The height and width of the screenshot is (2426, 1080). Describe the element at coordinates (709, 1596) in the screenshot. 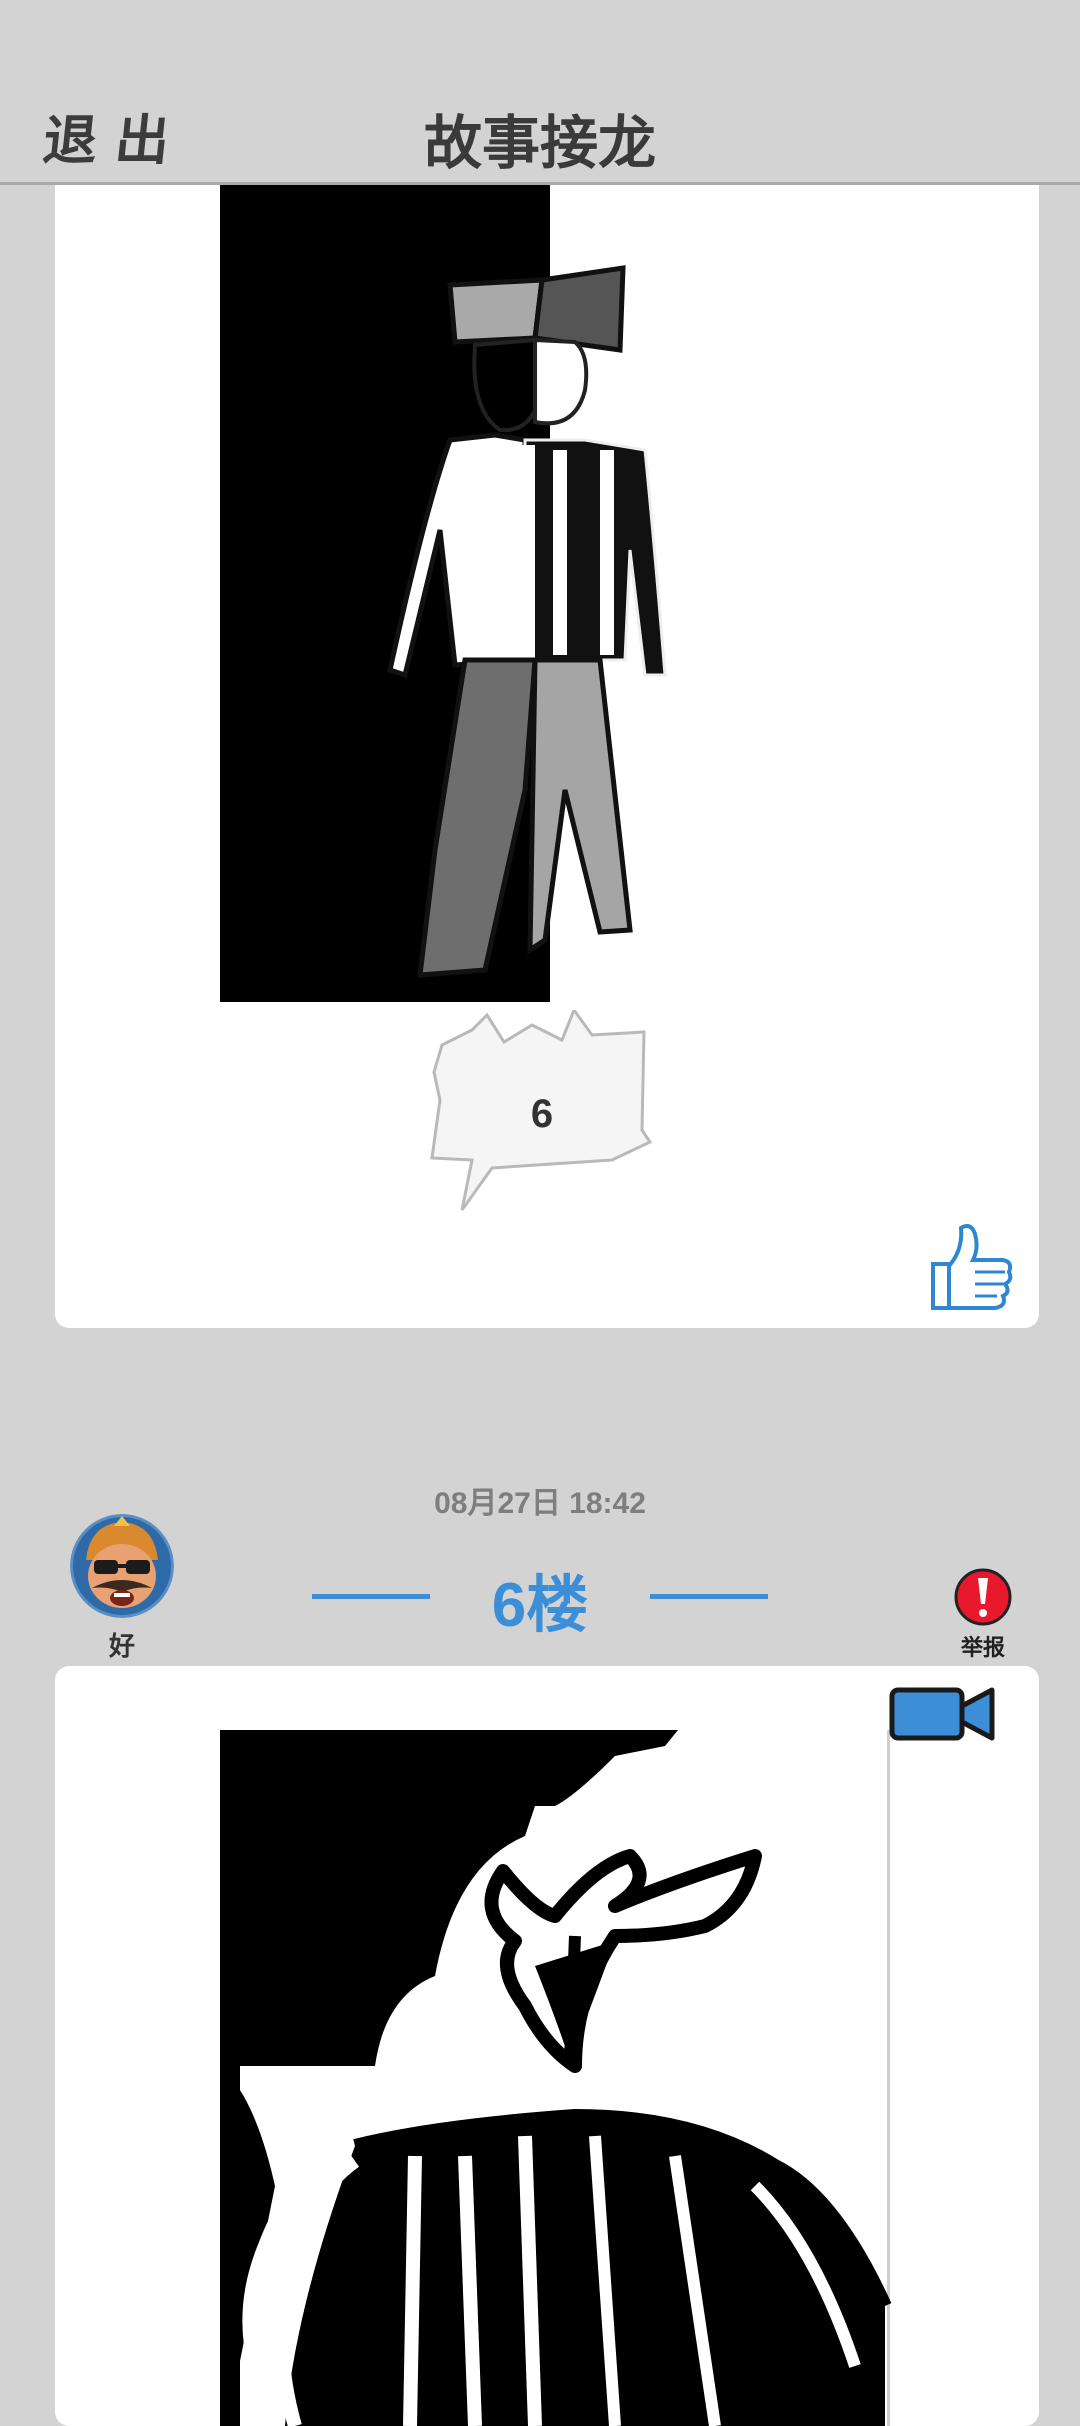

I see `floor-divider-right` at that location.